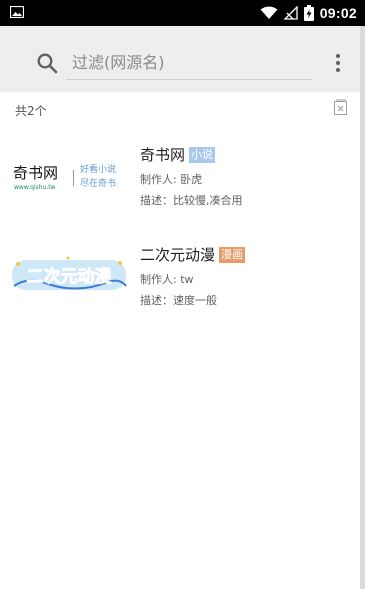 The image size is (365, 589). Describe the element at coordinates (35, 187) in the screenshot. I see `logo-sub-text: www.qishu.tw` at that location.